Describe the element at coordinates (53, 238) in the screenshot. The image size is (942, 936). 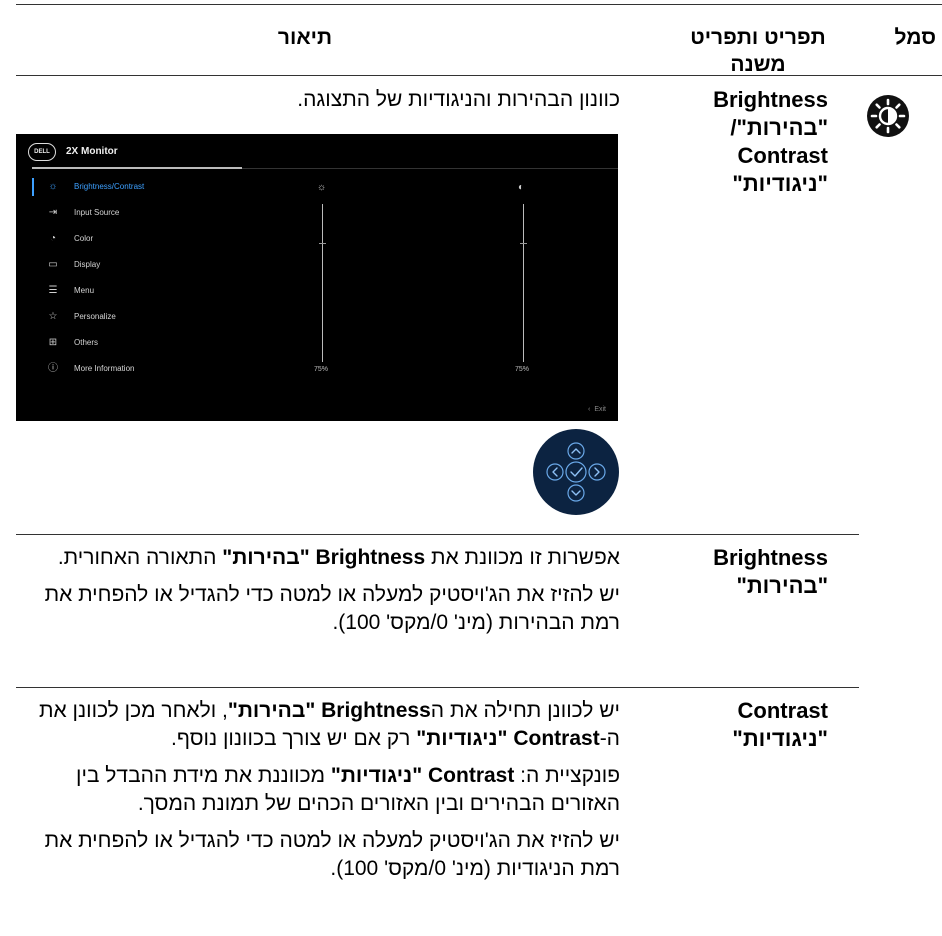
I see `palette-icon: ◔` at that location.